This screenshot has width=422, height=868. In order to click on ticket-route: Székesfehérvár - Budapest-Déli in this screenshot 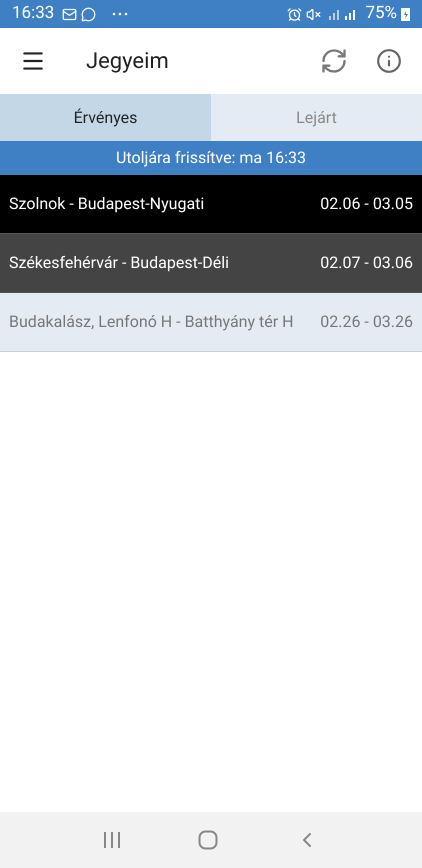, I will do `click(119, 263)`.